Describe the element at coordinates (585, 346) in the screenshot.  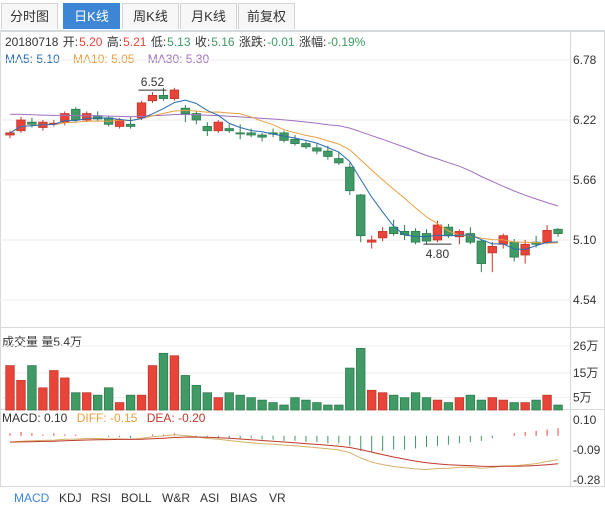
I see `volume-tick-label: 26万` at that location.